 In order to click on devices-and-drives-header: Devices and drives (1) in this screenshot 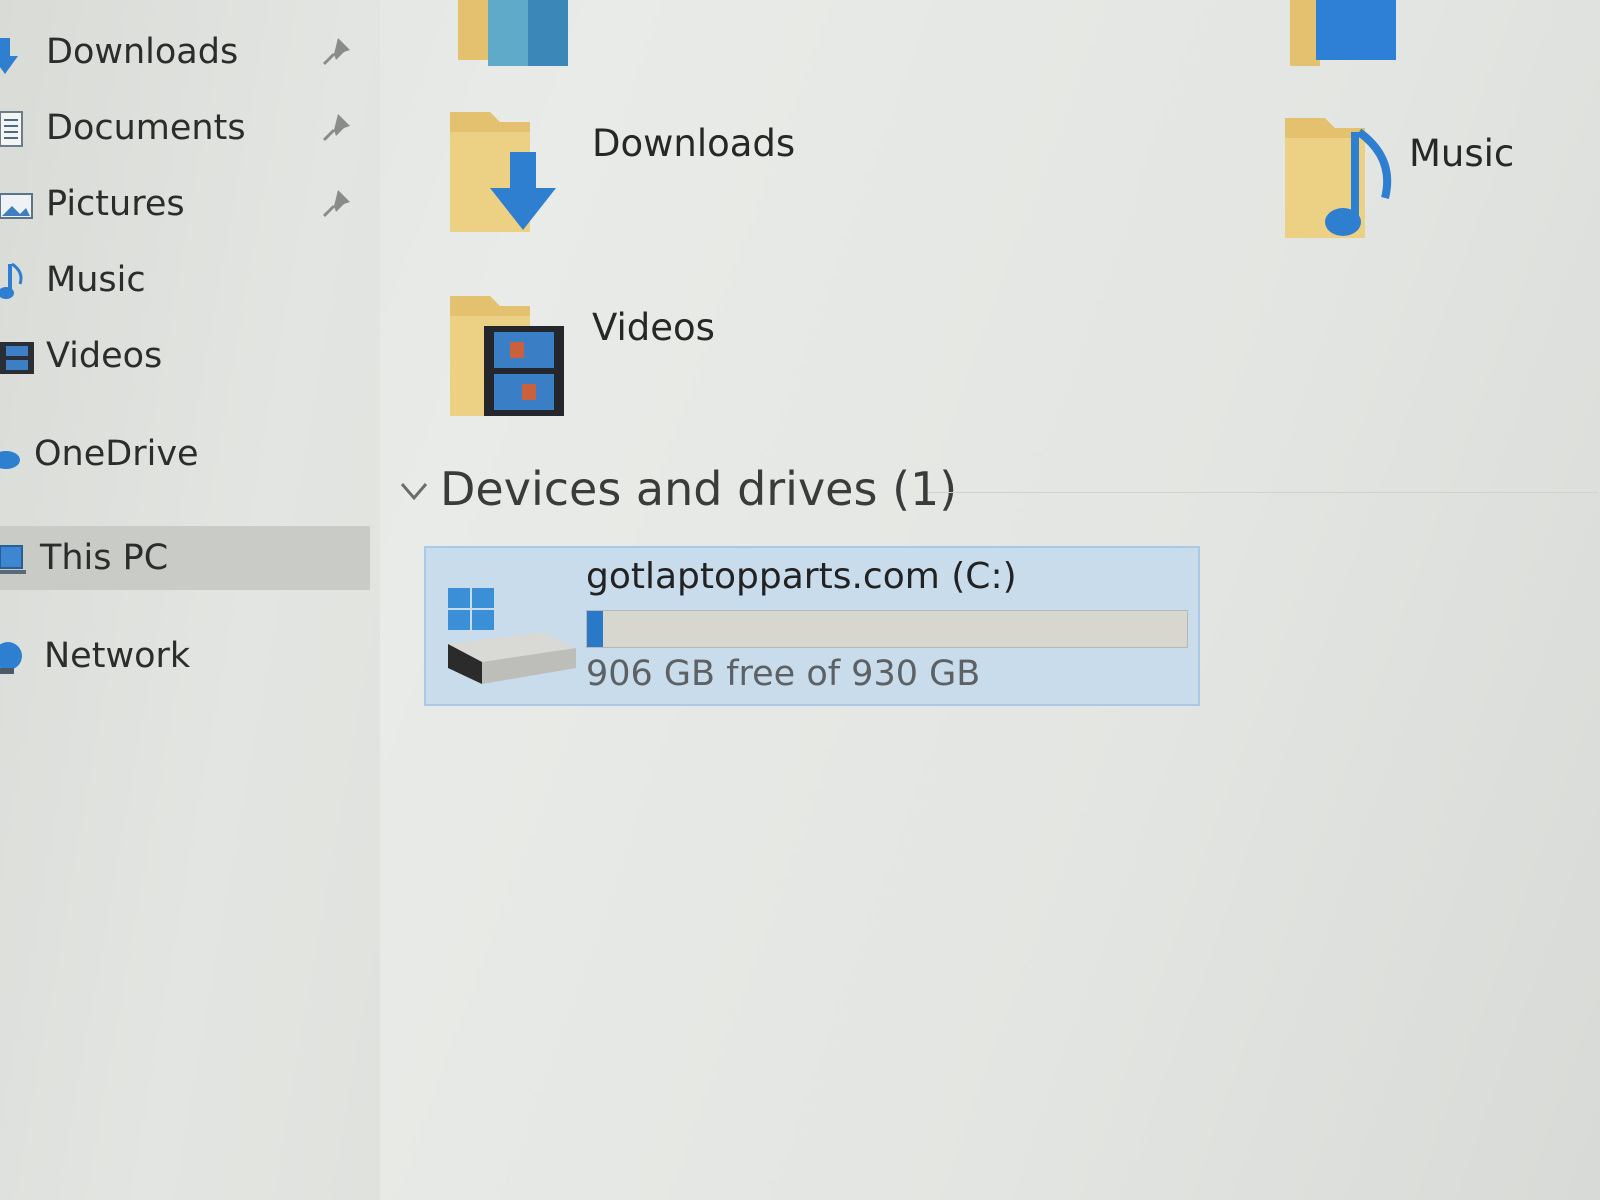, I will do `click(998, 492)`.